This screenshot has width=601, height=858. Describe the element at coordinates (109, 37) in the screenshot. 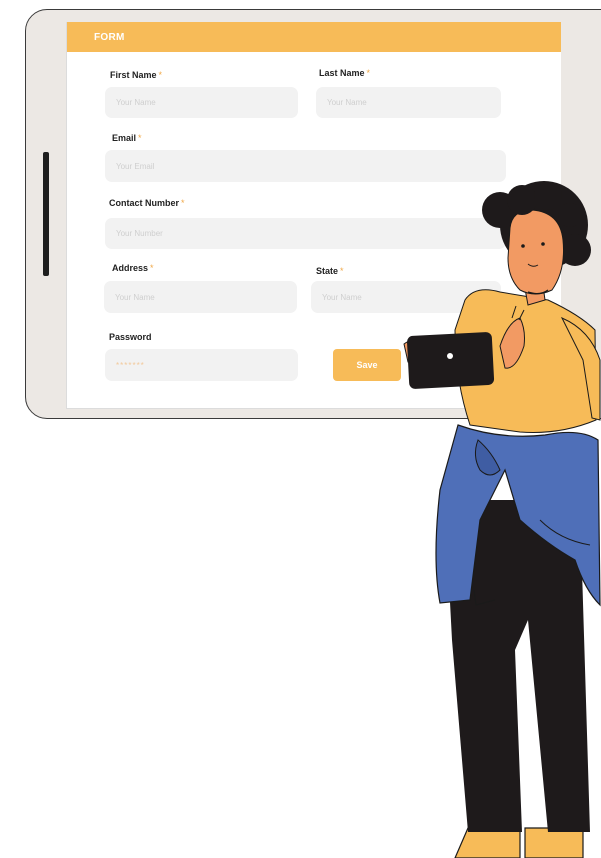

I see `form-title: FORM` at that location.